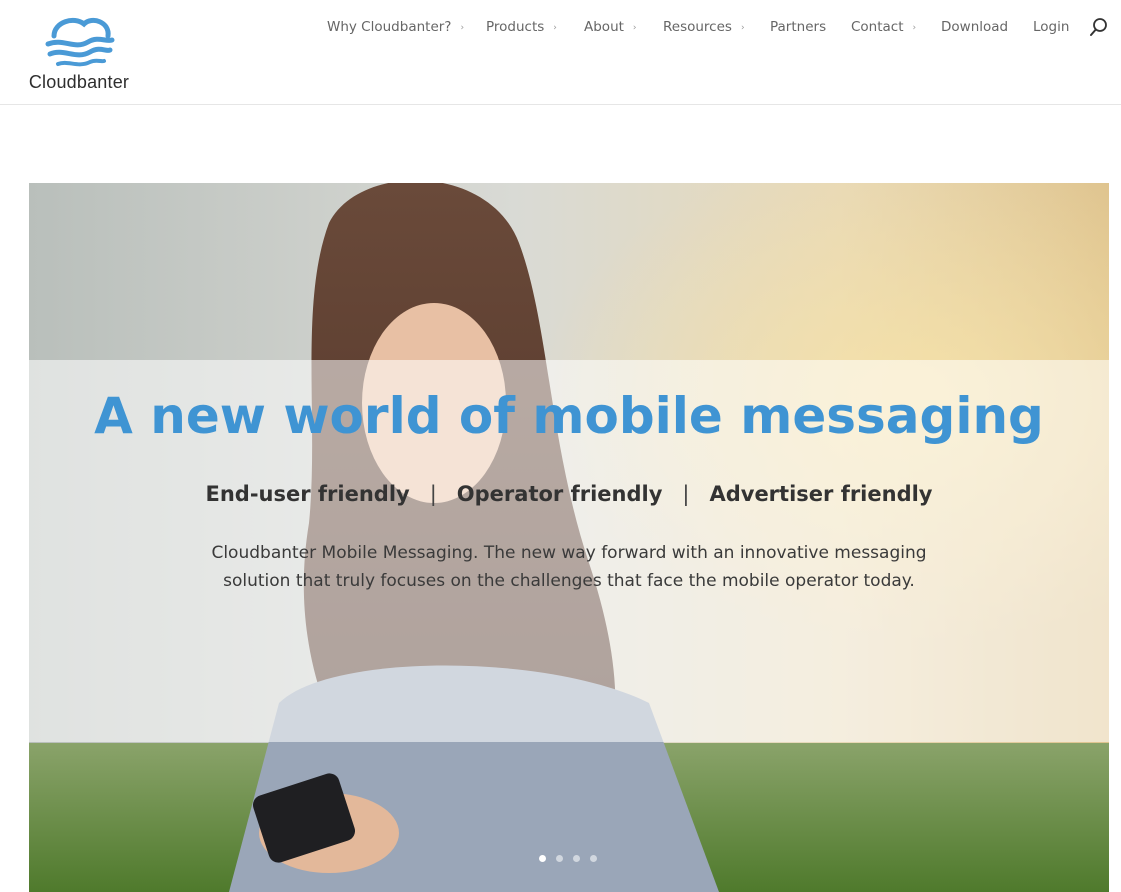 Image resolution: width=1121 pixels, height=892 pixels. What do you see at coordinates (877, 27) in the screenshot?
I see `nav-item-label: Contact` at bounding box center [877, 27].